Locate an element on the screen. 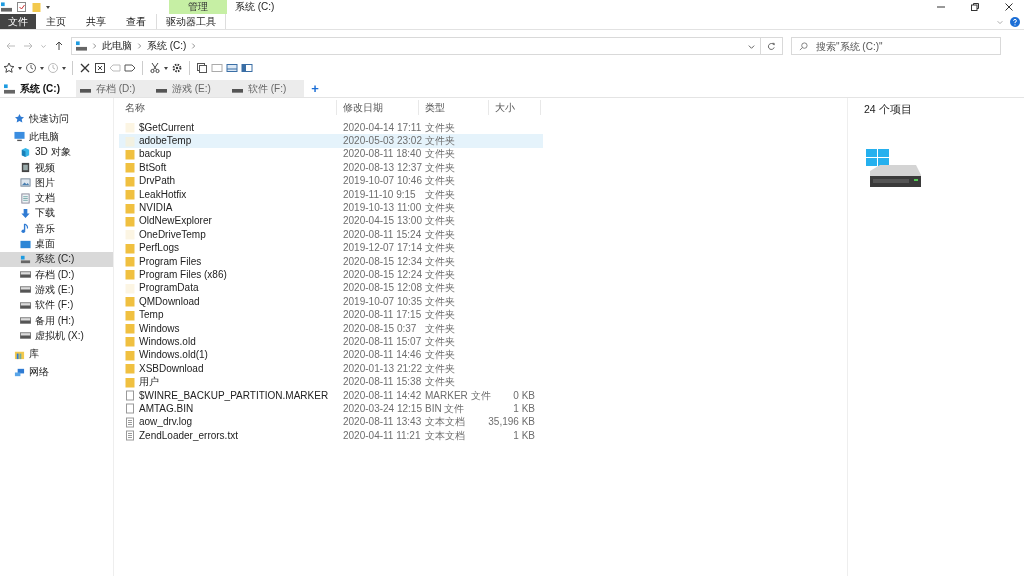 The width and height of the screenshot is (1024, 576). ribbon-tab: 驱动器工具 is located at coordinates (191, 21).